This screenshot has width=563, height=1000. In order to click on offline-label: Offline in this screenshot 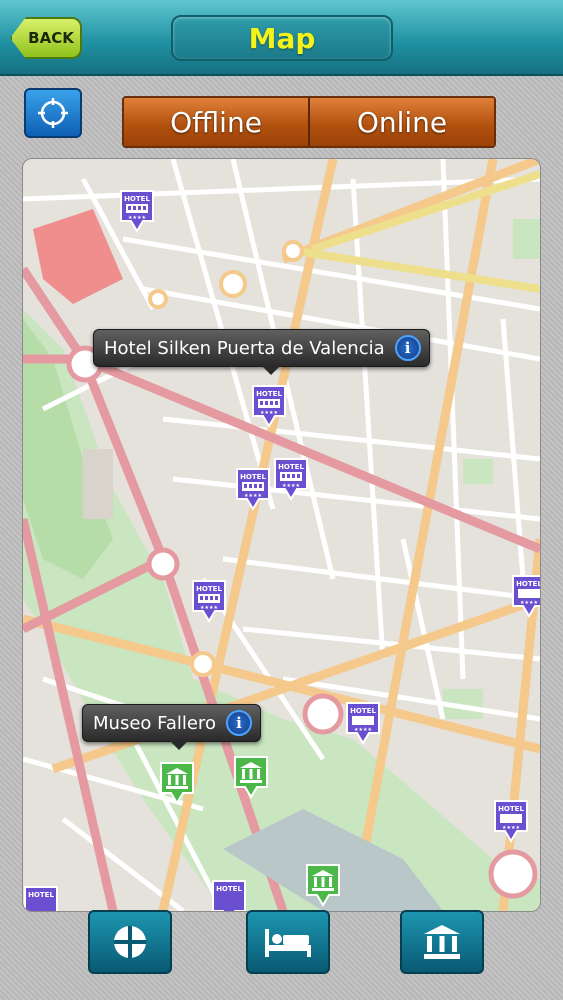, I will do `click(216, 122)`.